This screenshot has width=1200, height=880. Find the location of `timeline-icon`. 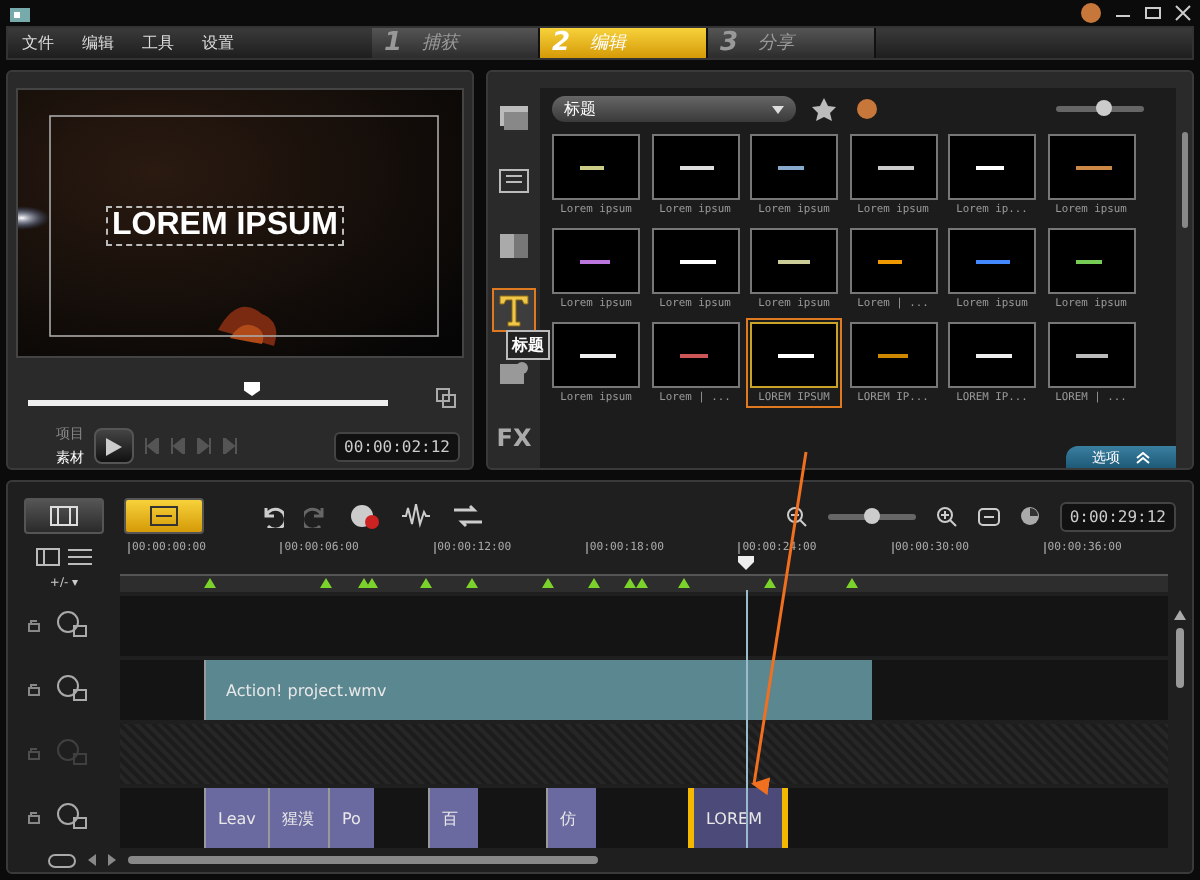

timeline-icon is located at coordinates (164, 516).